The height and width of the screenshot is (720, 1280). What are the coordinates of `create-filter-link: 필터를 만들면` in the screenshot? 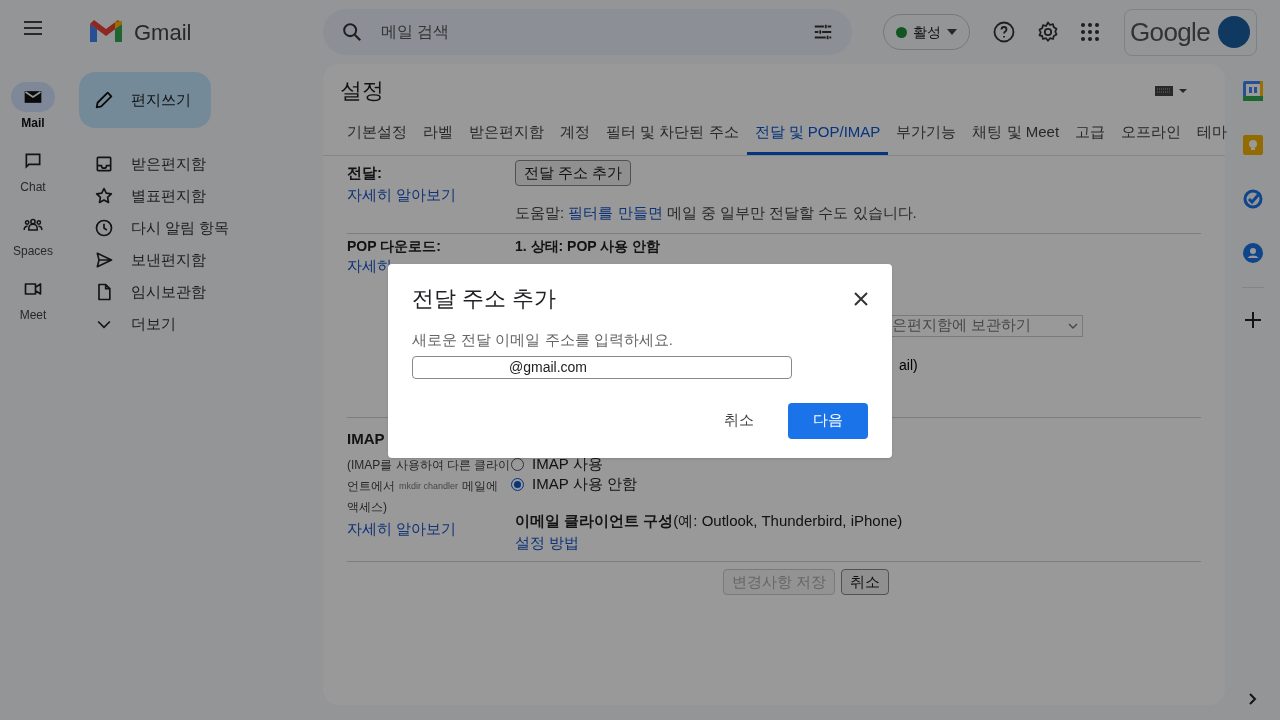 It's located at (615, 212).